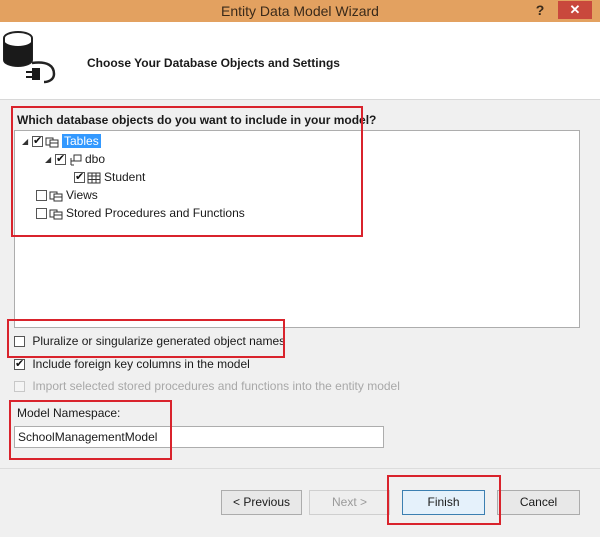 The image size is (600, 537). I want to click on cancel-button: Cancel, so click(538, 502).